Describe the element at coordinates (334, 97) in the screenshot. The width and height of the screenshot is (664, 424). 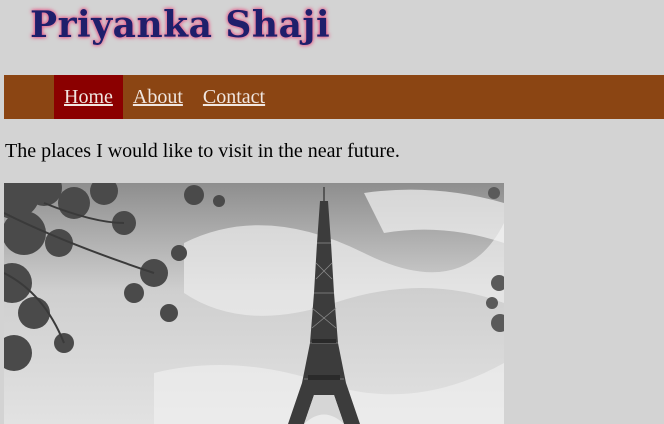
I see `main-navbar: Home About Contact` at that location.